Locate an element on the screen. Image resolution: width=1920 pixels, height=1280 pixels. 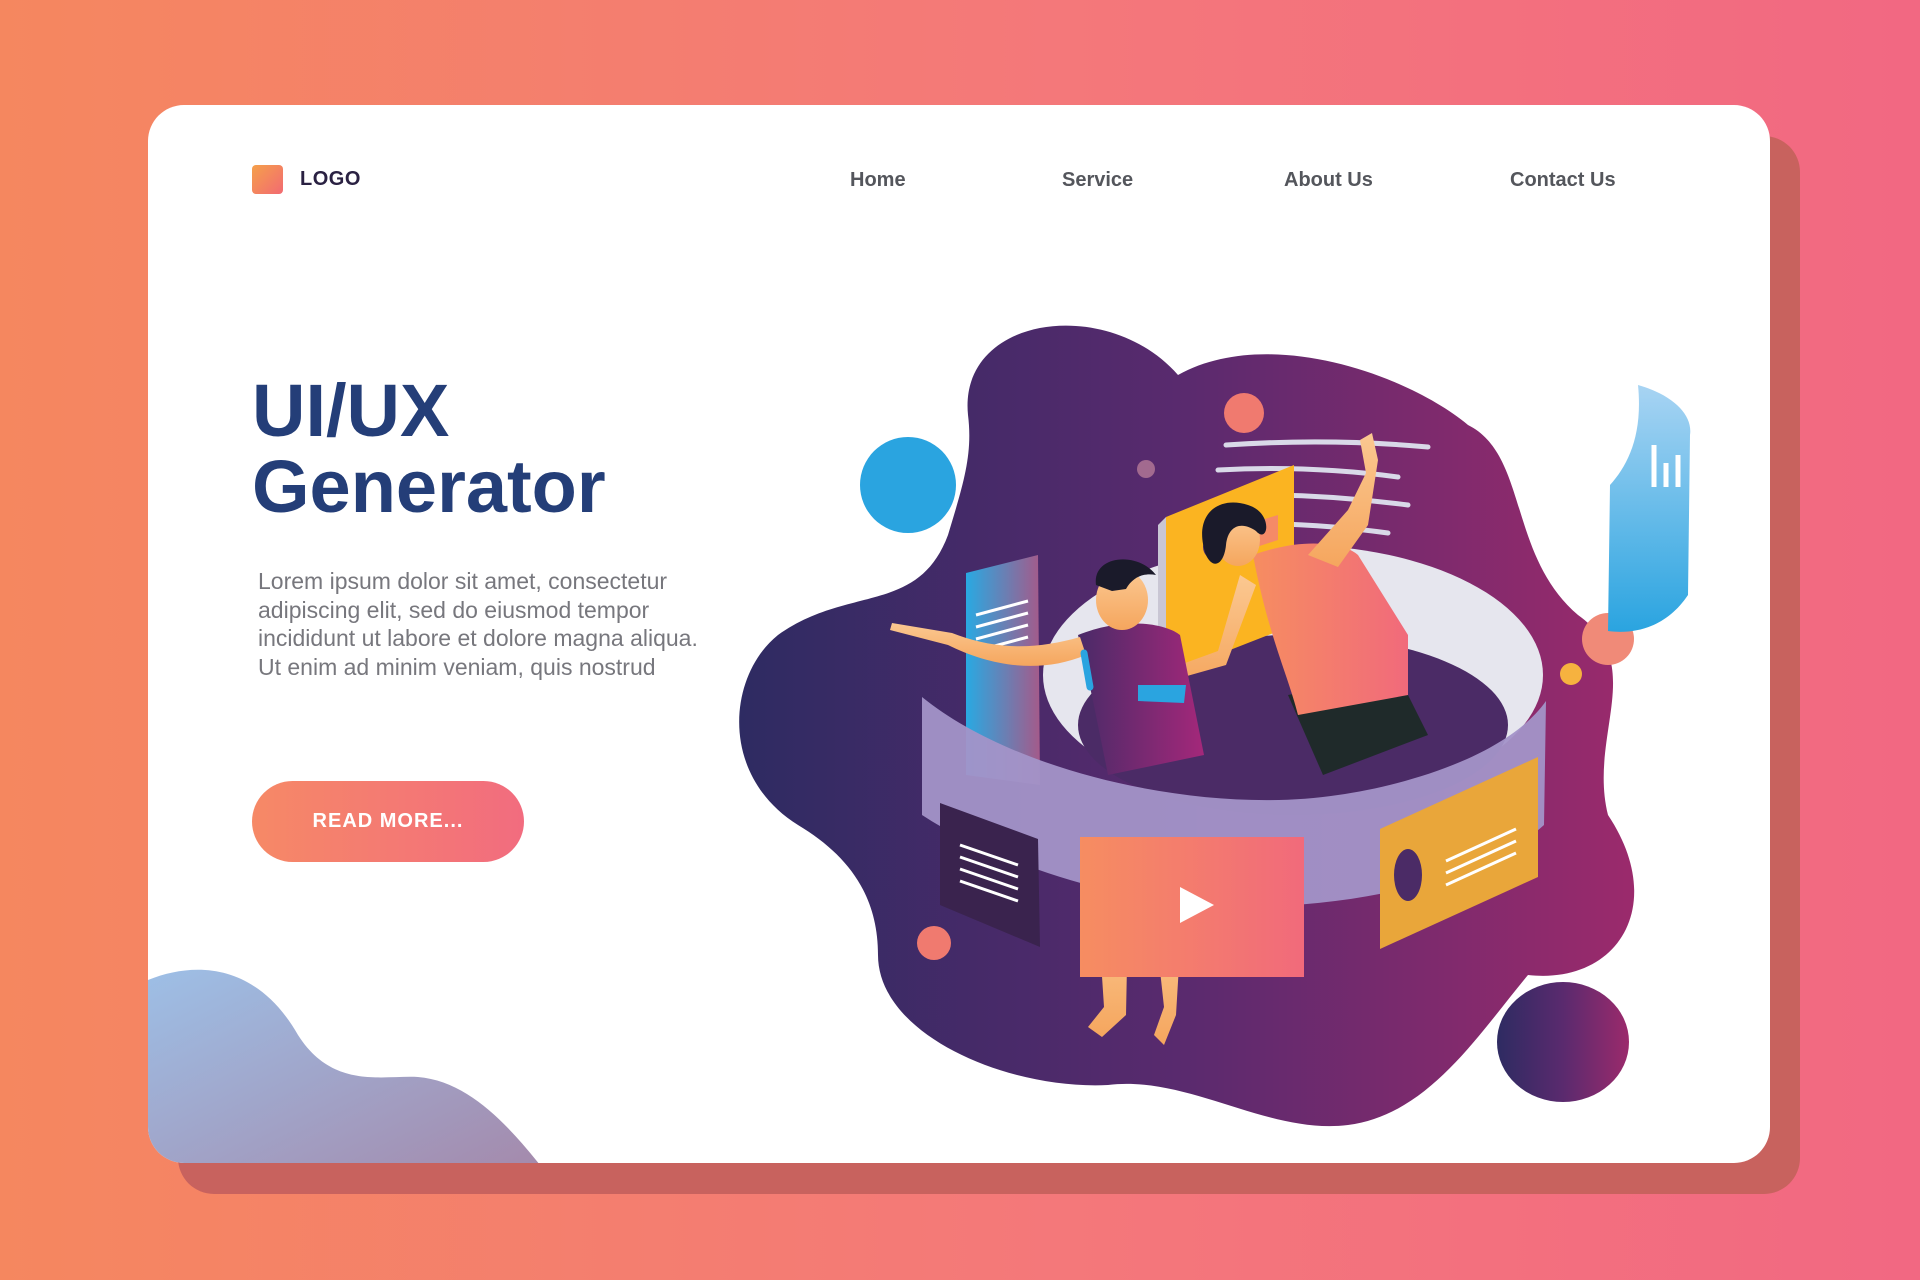
nav-about-us: About Us is located at coordinates (1328, 180).